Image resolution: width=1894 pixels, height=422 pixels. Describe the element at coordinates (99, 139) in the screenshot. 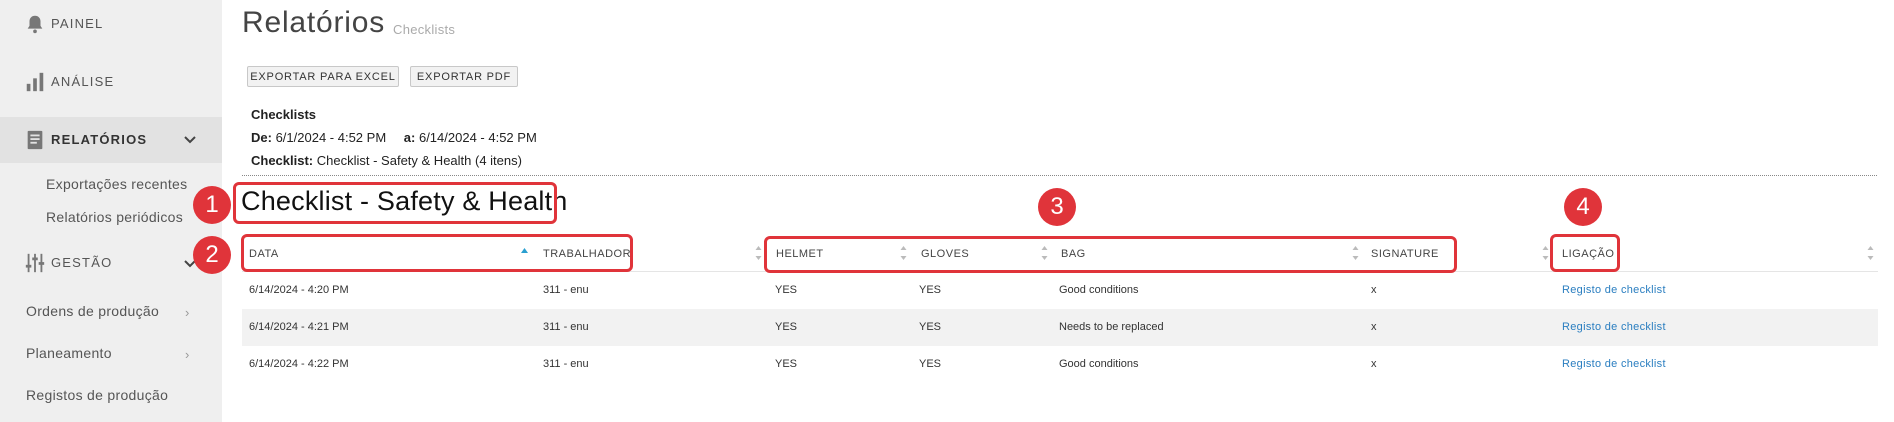

I see `sidebar-item-label: RELATÓRIOS` at that location.